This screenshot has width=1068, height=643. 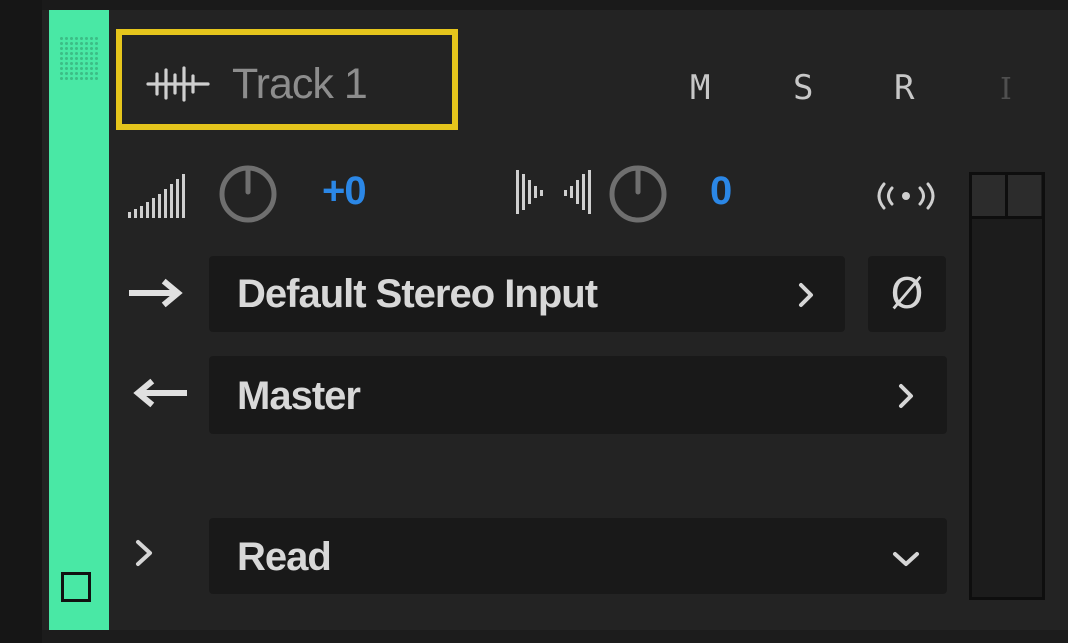 What do you see at coordinates (160, 393) in the screenshot?
I see `arrow-left-icon` at bounding box center [160, 393].